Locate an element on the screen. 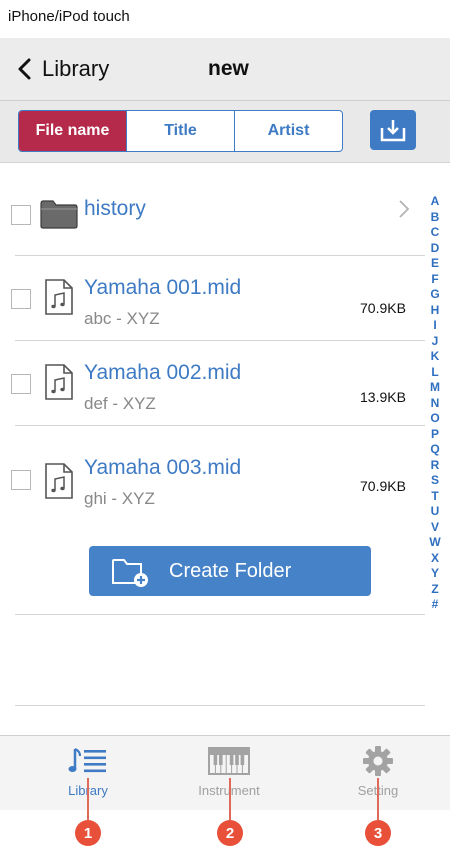  index-letter: K is located at coordinates (435, 357).